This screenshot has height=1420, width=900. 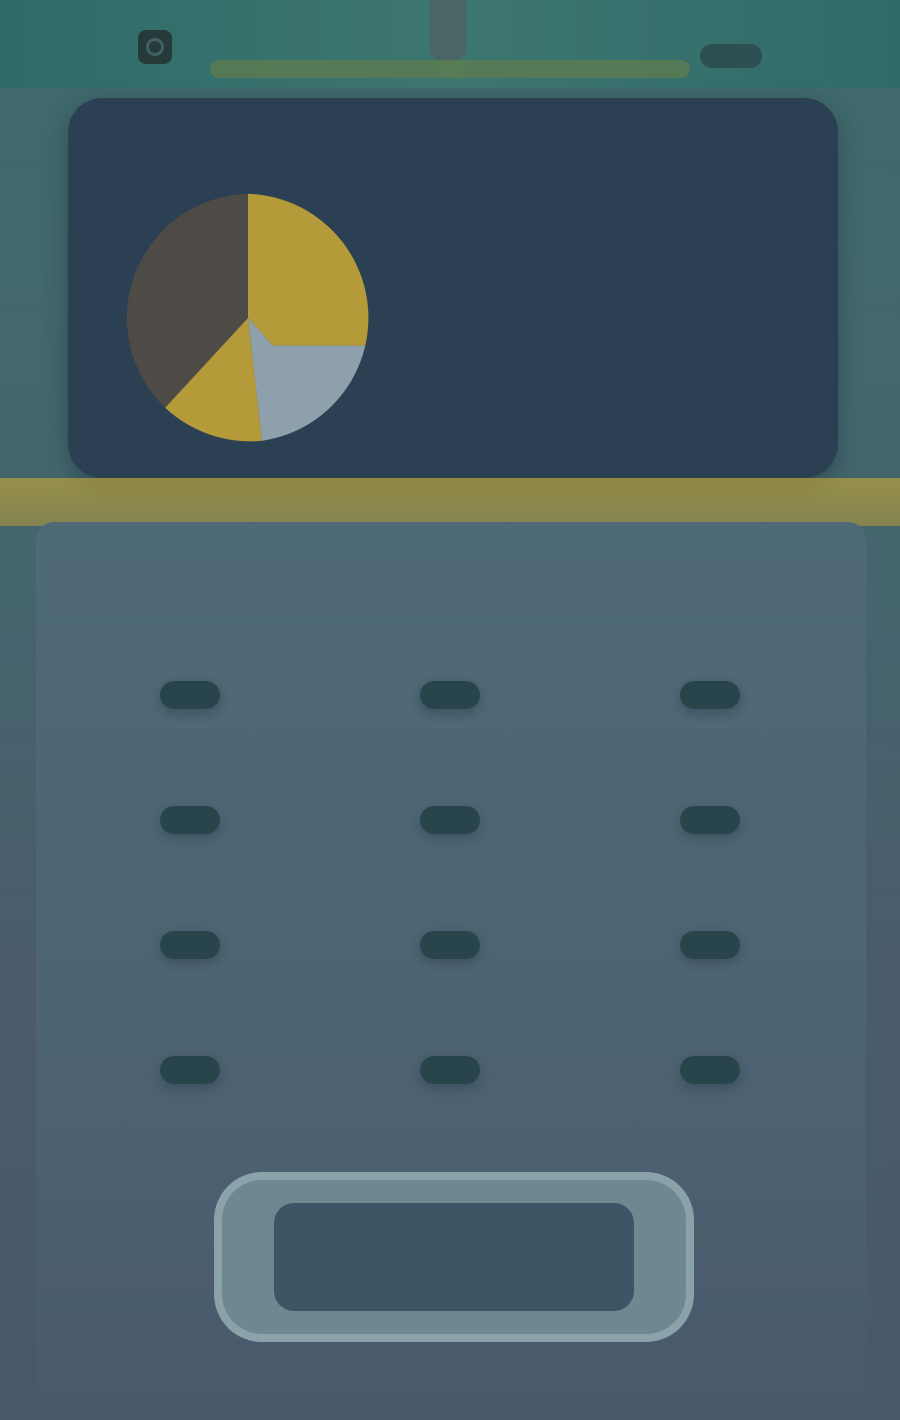 What do you see at coordinates (448, 30) in the screenshot?
I see `top-center-handle` at bounding box center [448, 30].